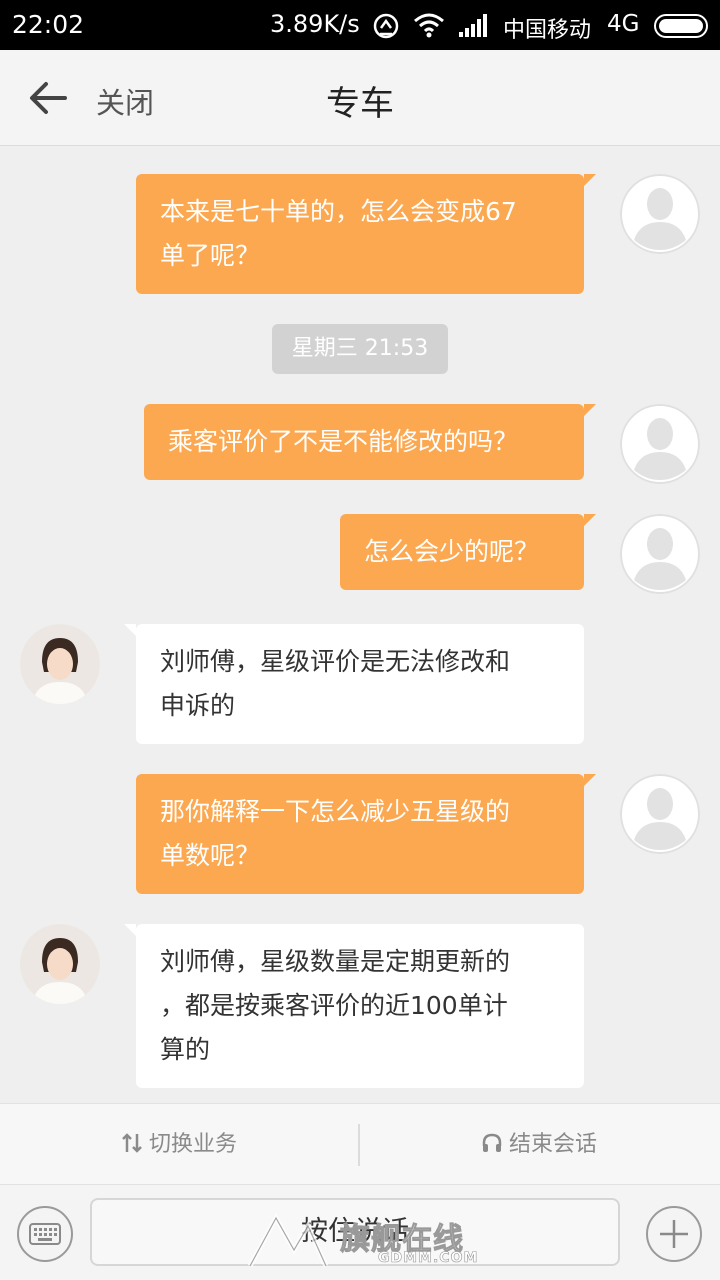 This screenshot has height=1280, width=720. I want to click on network-type: 4G, so click(623, 24).